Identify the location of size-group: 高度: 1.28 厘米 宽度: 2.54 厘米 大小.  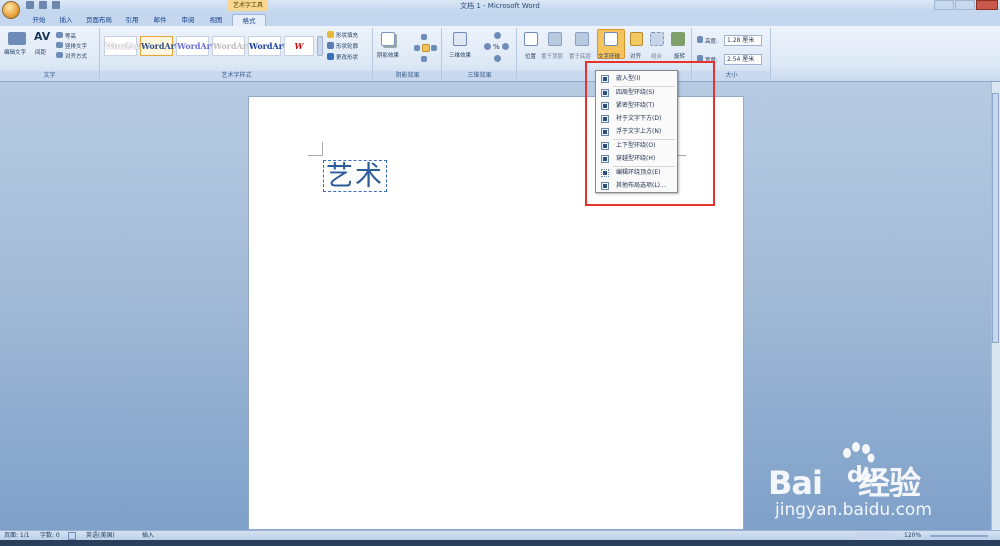
(732, 54).